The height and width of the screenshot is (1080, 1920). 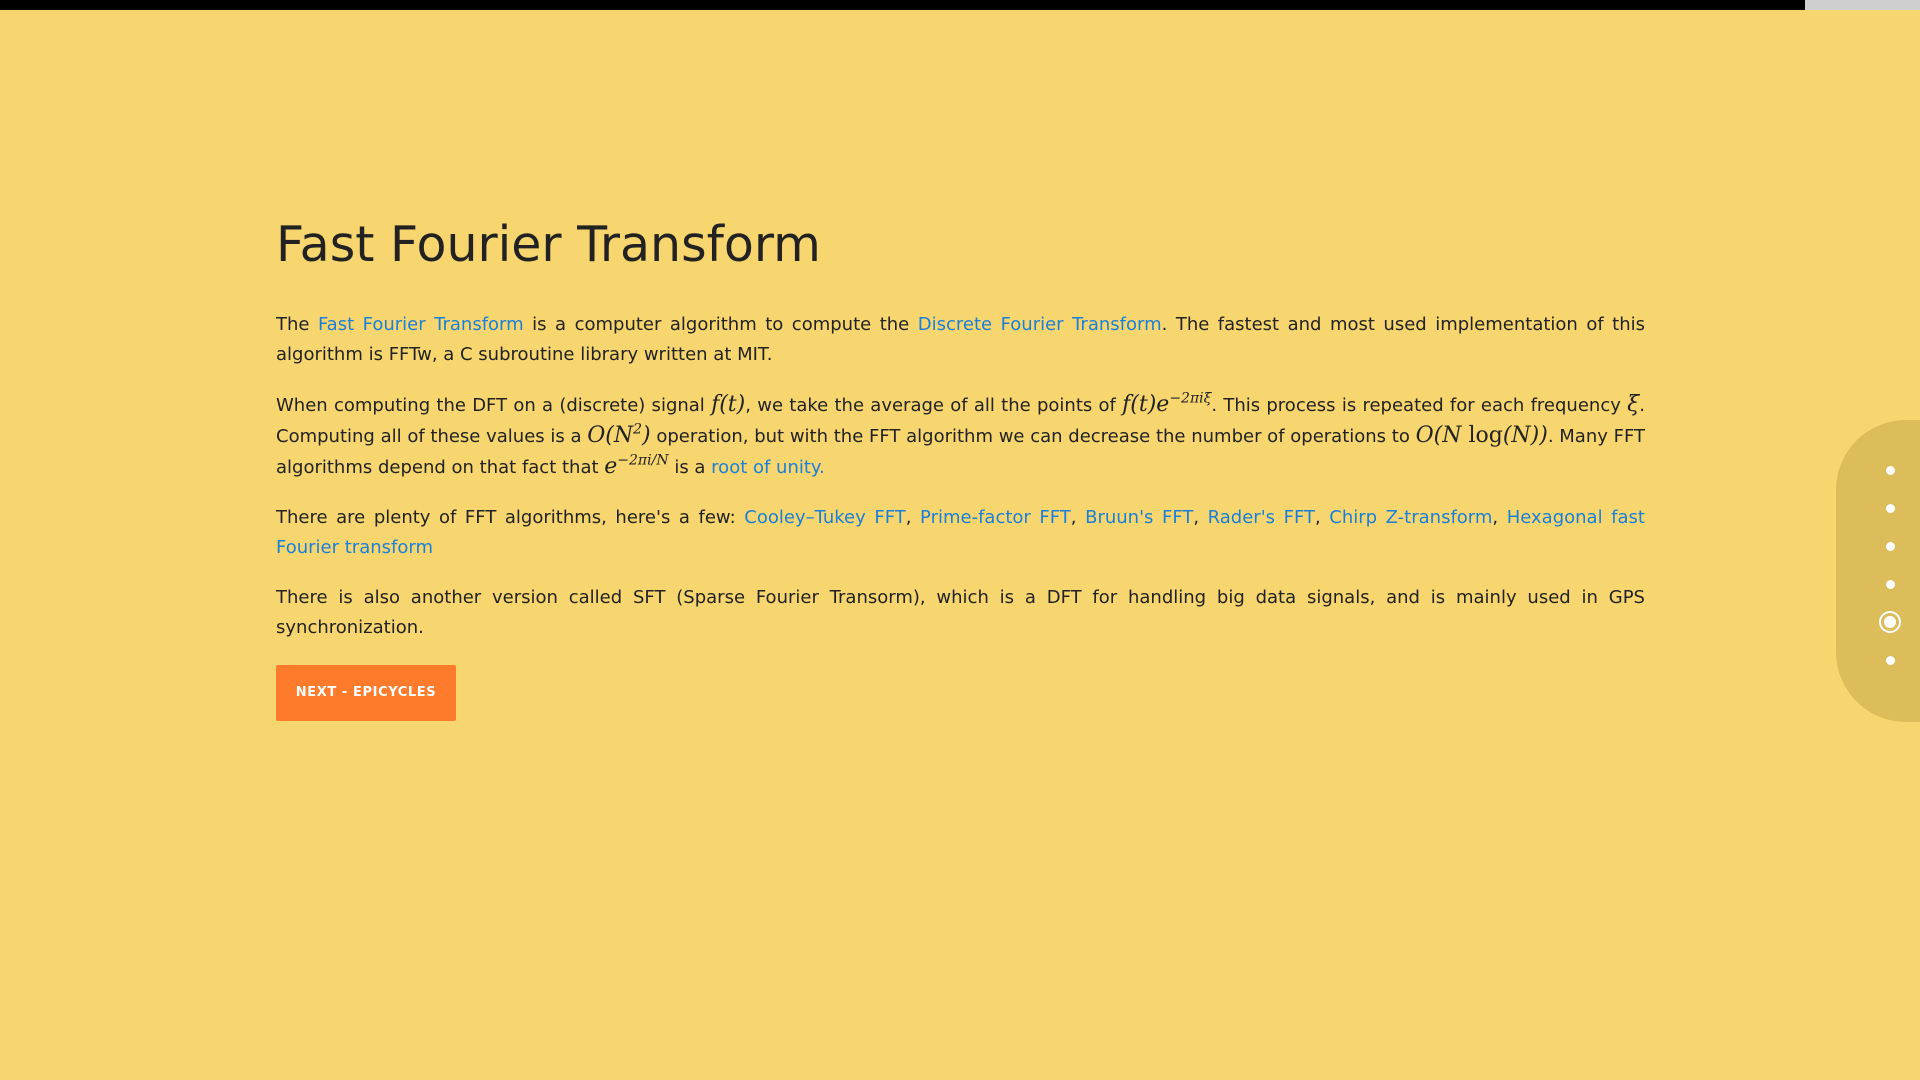 I want to click on section-nav, so click(x=1878, y=571).